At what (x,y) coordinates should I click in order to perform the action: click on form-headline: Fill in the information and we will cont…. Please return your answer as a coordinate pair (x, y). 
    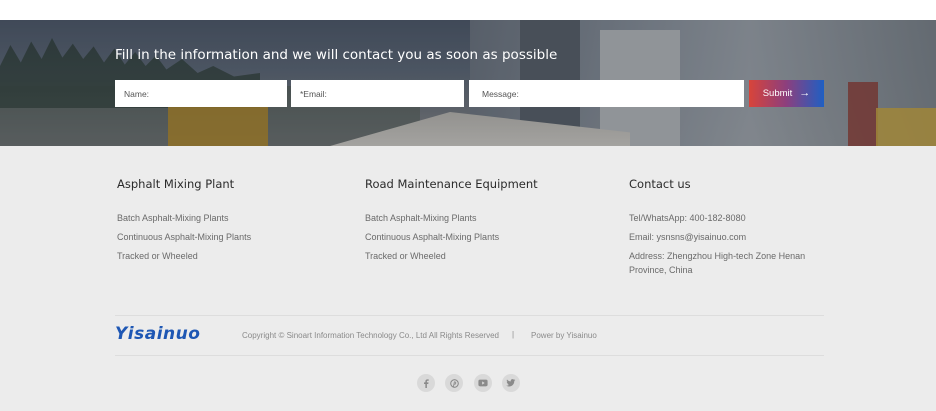
    Looking at the image, I should click on (336, 55).